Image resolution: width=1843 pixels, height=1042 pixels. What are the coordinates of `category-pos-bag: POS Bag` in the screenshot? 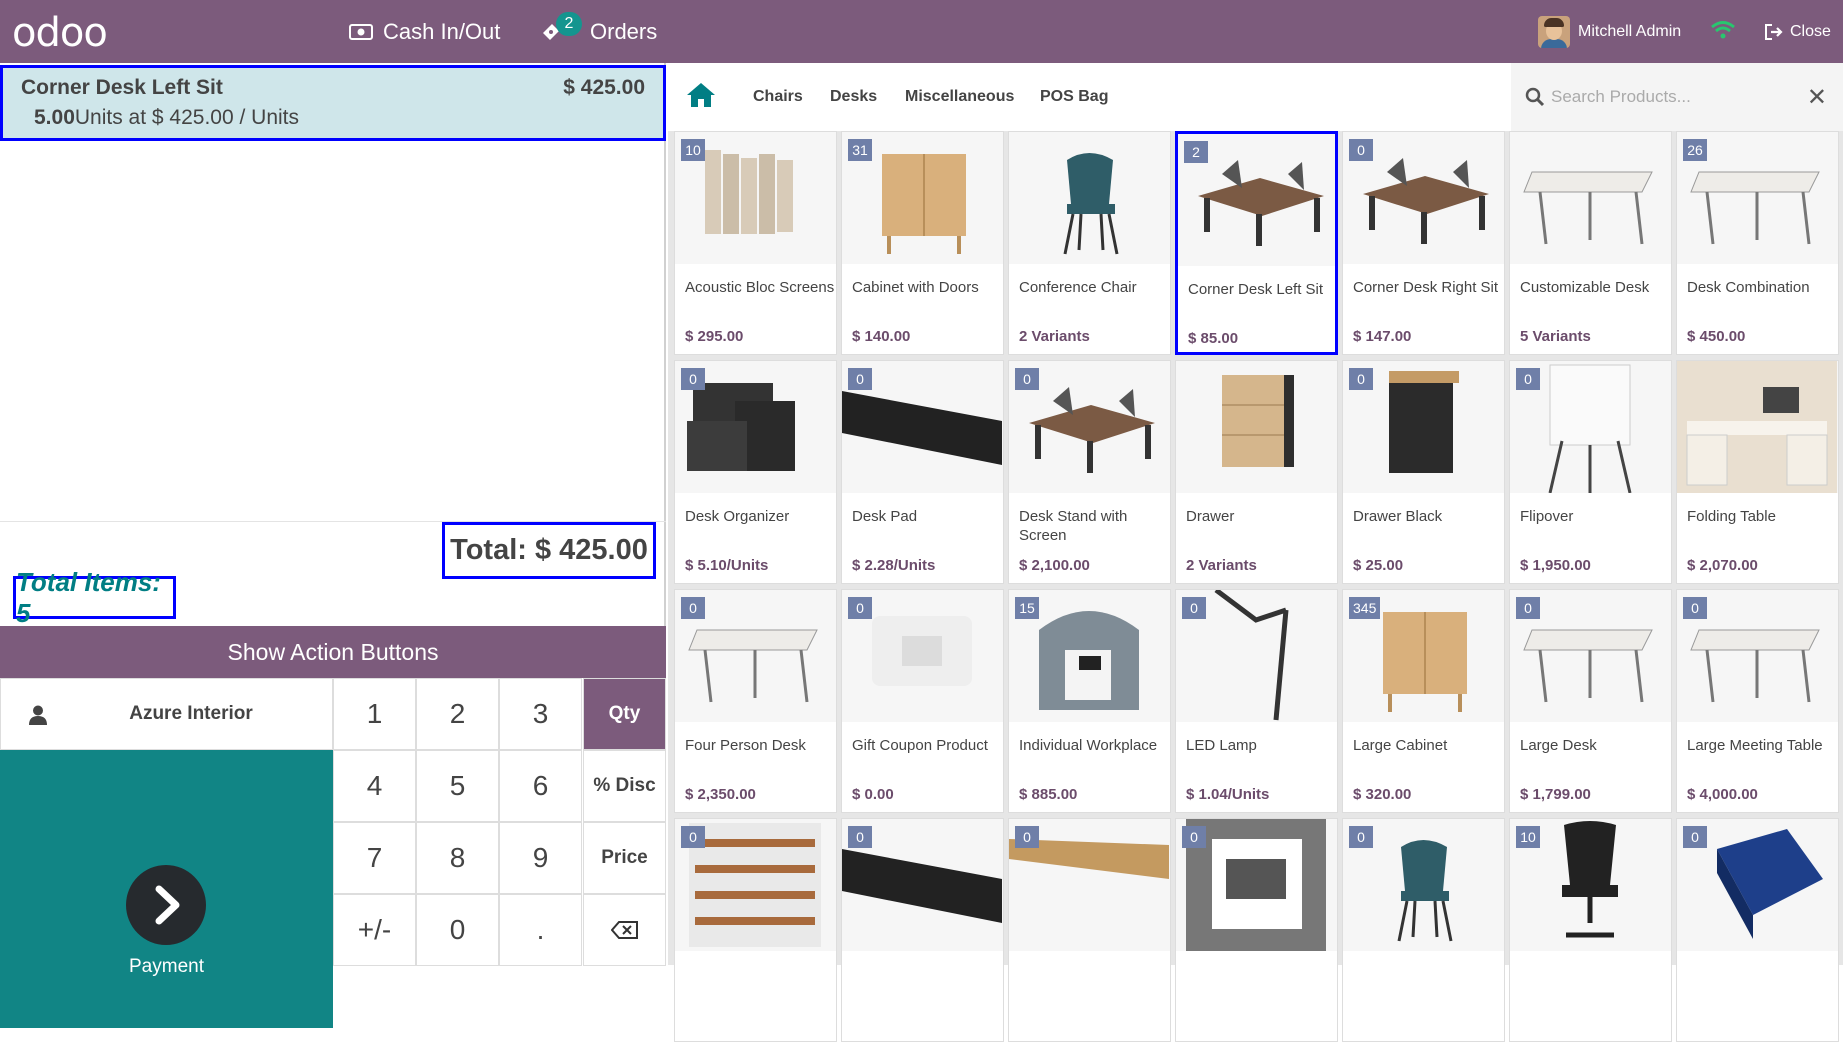 It's located at (1074, 97).